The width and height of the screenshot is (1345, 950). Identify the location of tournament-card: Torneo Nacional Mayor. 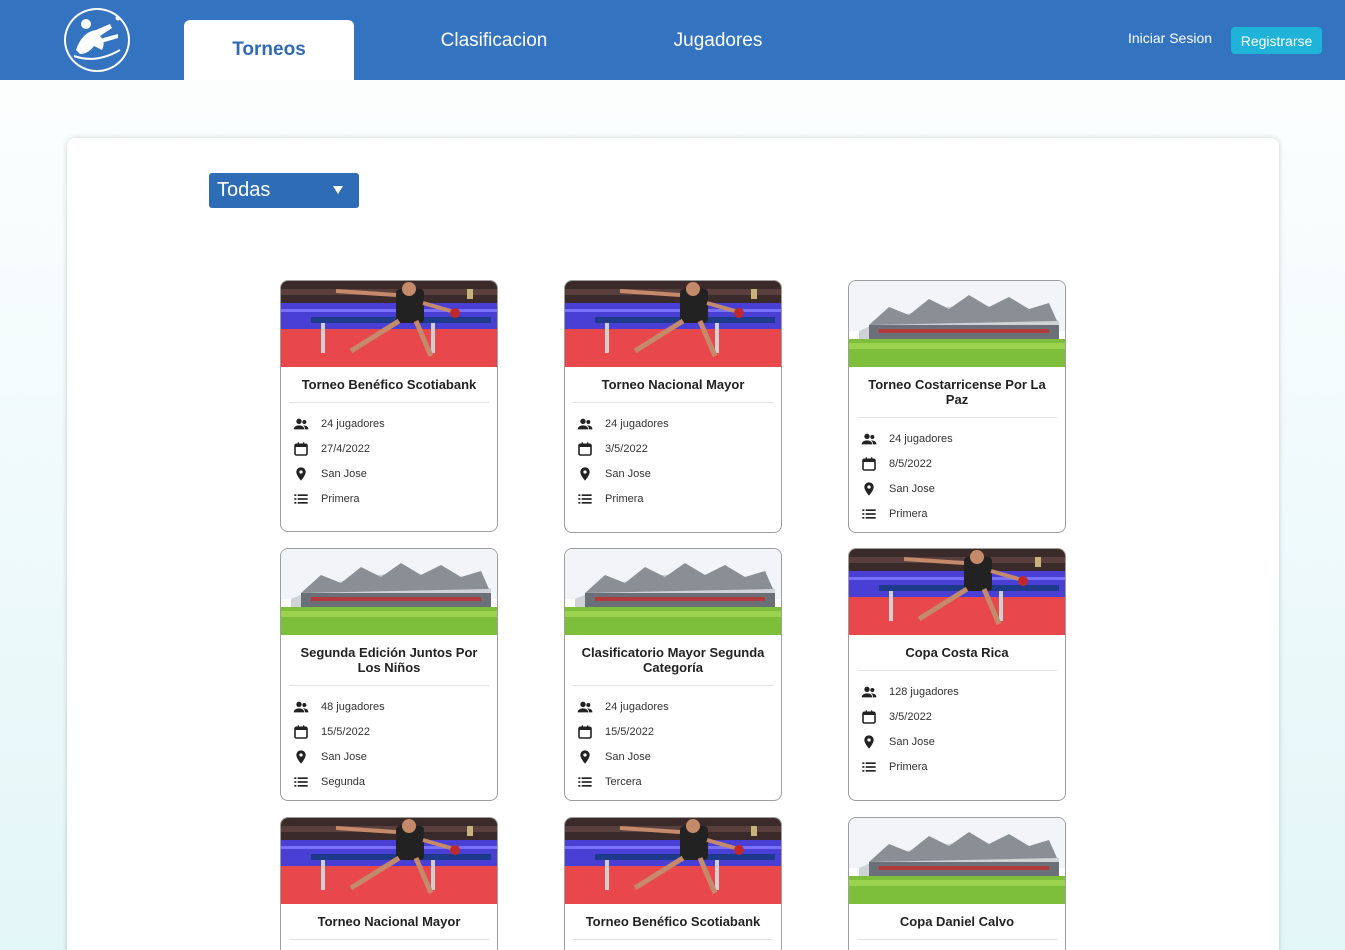
(389, 883).